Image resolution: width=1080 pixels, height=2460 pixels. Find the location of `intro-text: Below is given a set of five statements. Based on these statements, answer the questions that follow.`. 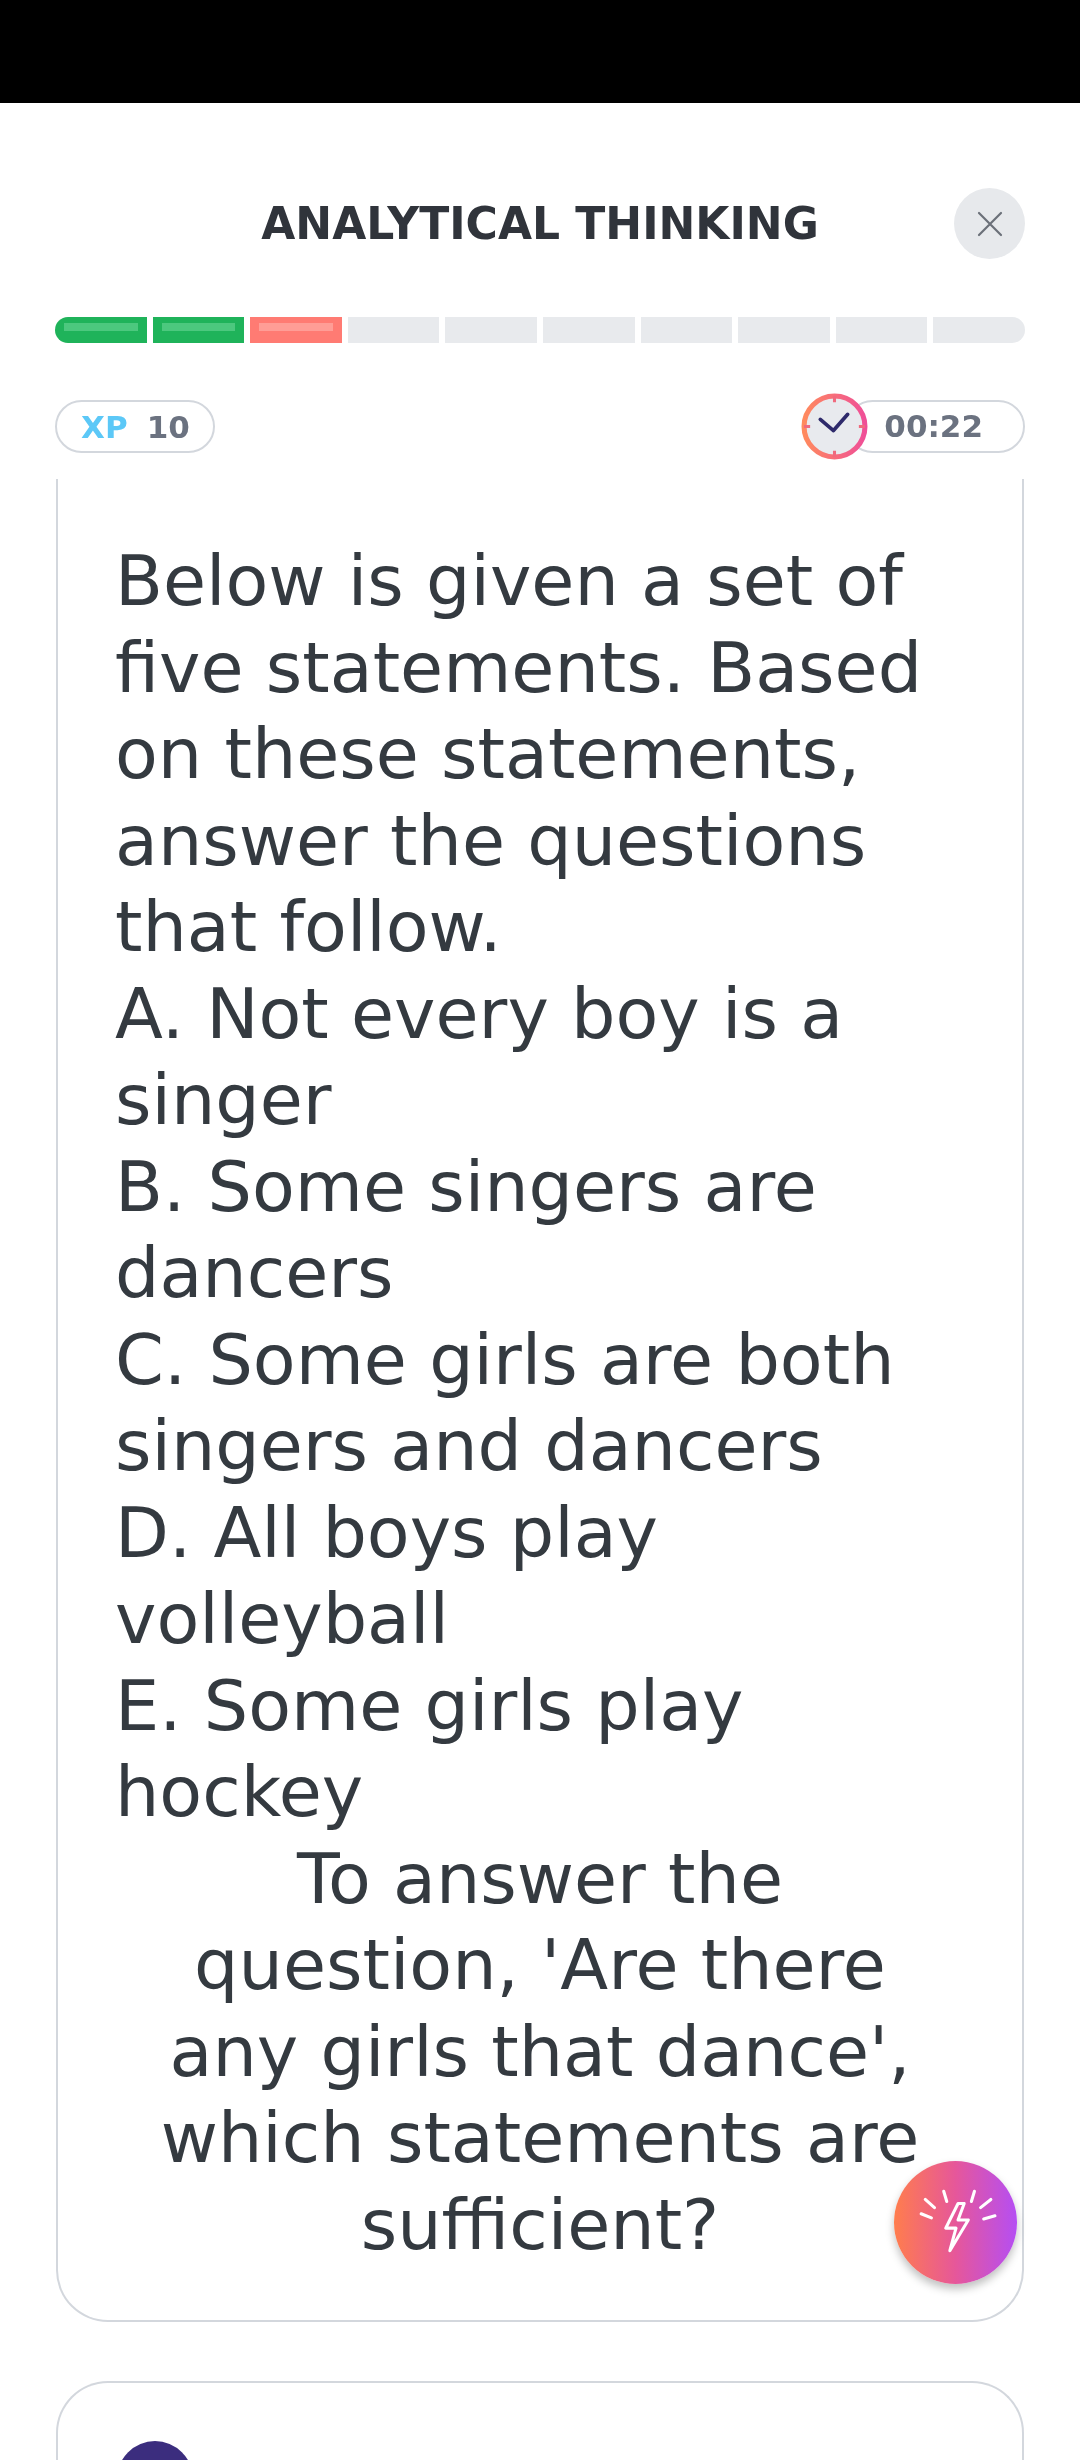

intro-text: Below is given a set of five statements. Based on these statements, answer the questions that follow. is located at coordinates (519, 754).